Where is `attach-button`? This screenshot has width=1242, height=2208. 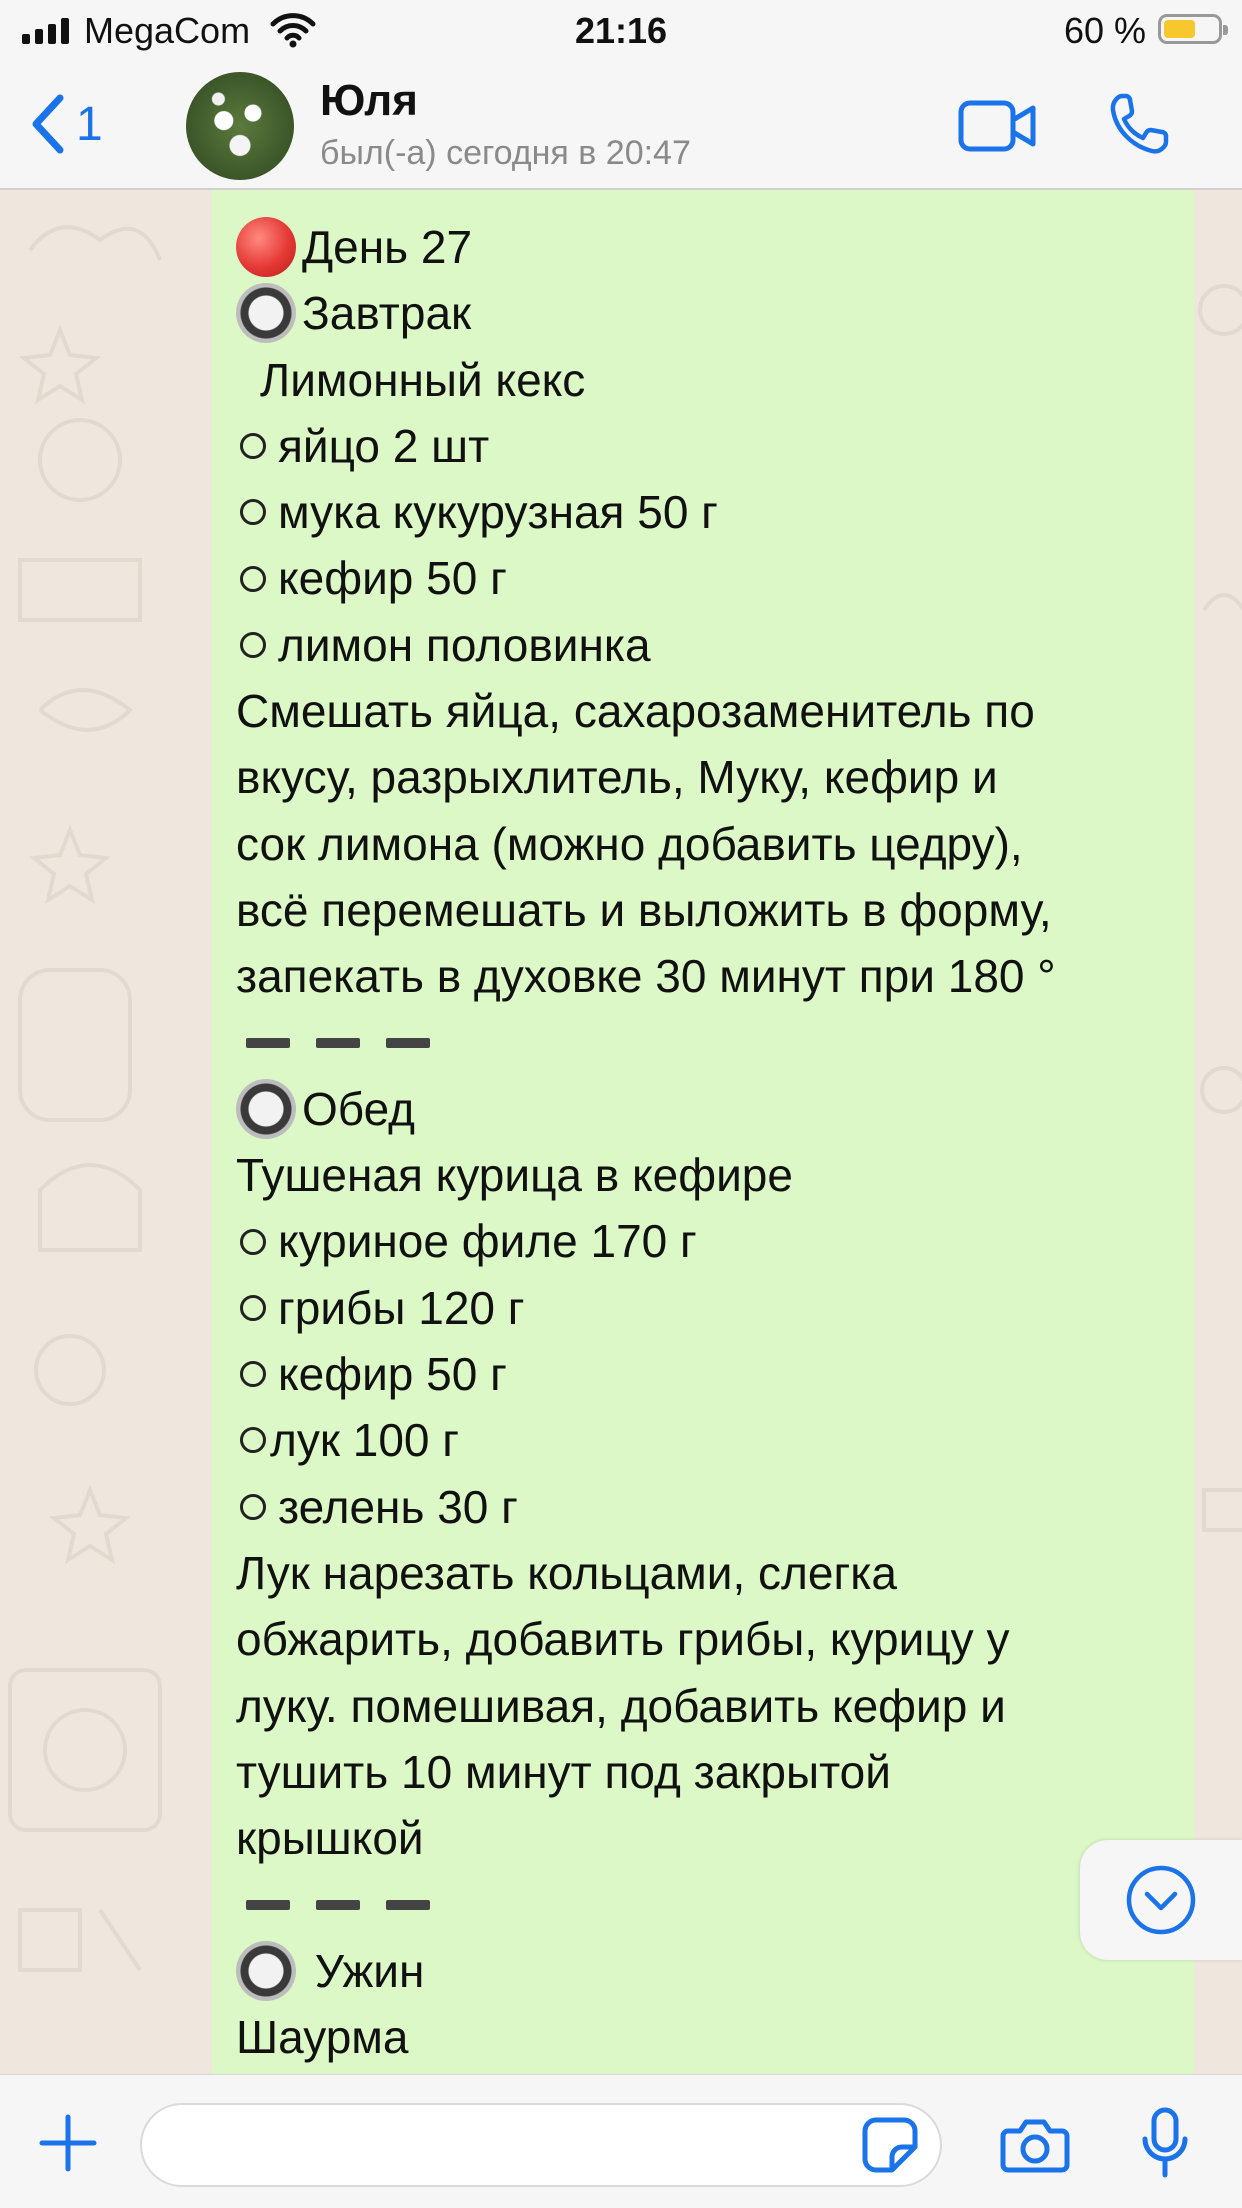
attach-button is located at coordinates (68, 2145).